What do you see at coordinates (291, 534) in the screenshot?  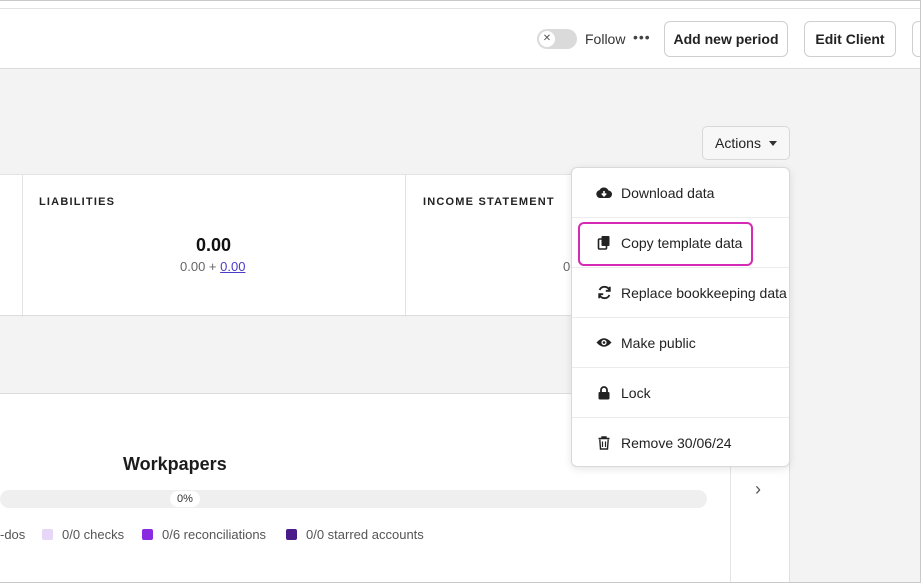 I see `starred-swatch` at bounding box center [291, 534].